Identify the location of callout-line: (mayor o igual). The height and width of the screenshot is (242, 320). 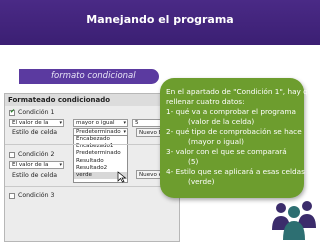
(216, 141).